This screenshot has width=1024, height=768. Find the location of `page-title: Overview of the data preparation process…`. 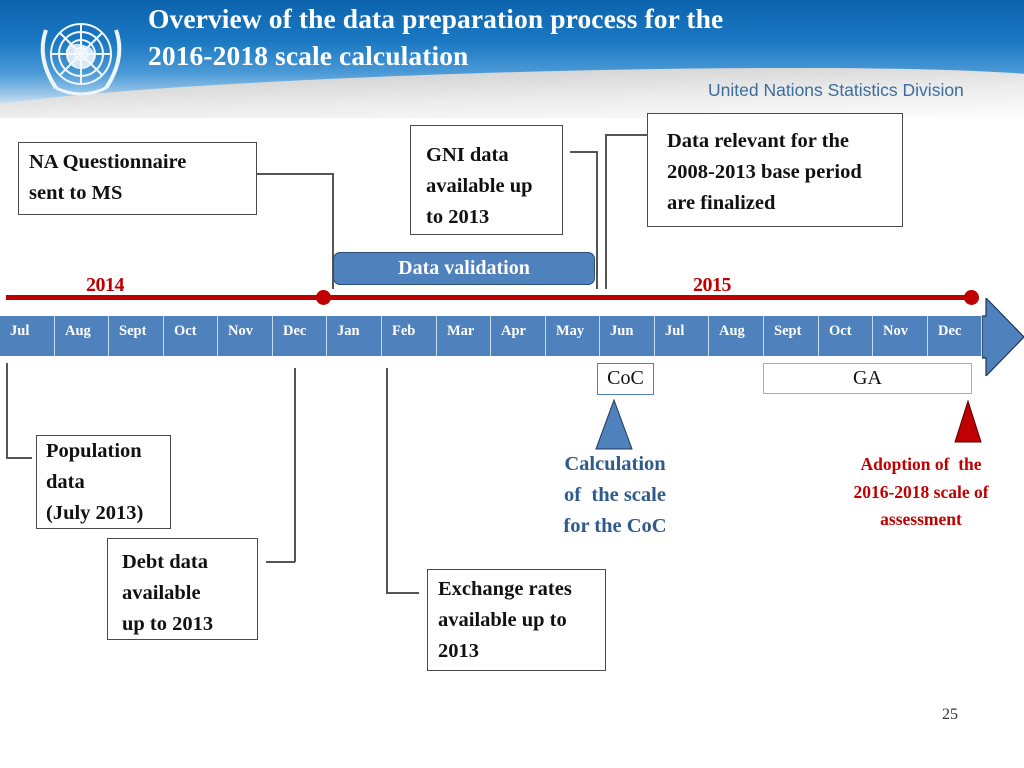

page-title: Overview of the data preparation process… is located at coordinates (528, 37).